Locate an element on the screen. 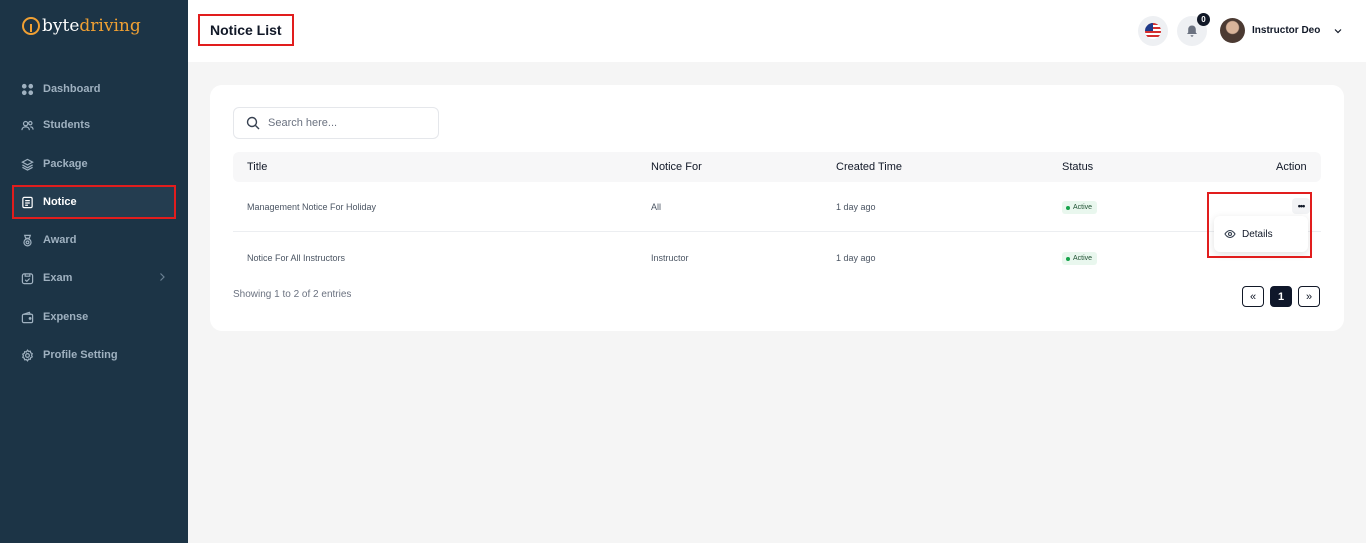 This screenshot has width=1366, height=543. sidebar-item-award: Award is located at coordinates (94, 240).